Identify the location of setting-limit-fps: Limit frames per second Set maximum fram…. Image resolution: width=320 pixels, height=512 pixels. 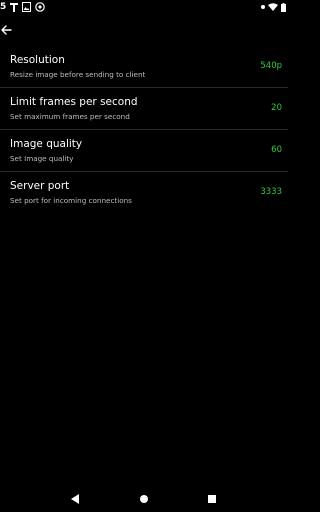
(144, 109).